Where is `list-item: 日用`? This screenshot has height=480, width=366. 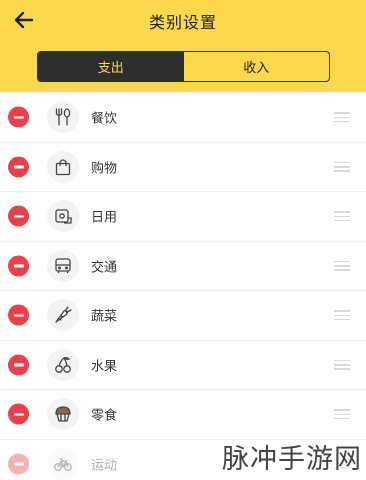 list-item: 日用 is located at coordinates (183, 217).